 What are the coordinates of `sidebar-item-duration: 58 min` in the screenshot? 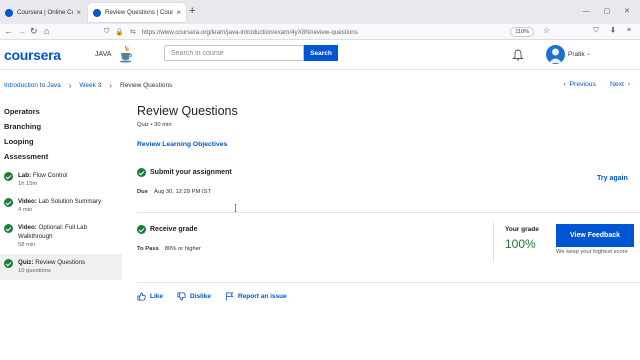 It's located at (27, 245).